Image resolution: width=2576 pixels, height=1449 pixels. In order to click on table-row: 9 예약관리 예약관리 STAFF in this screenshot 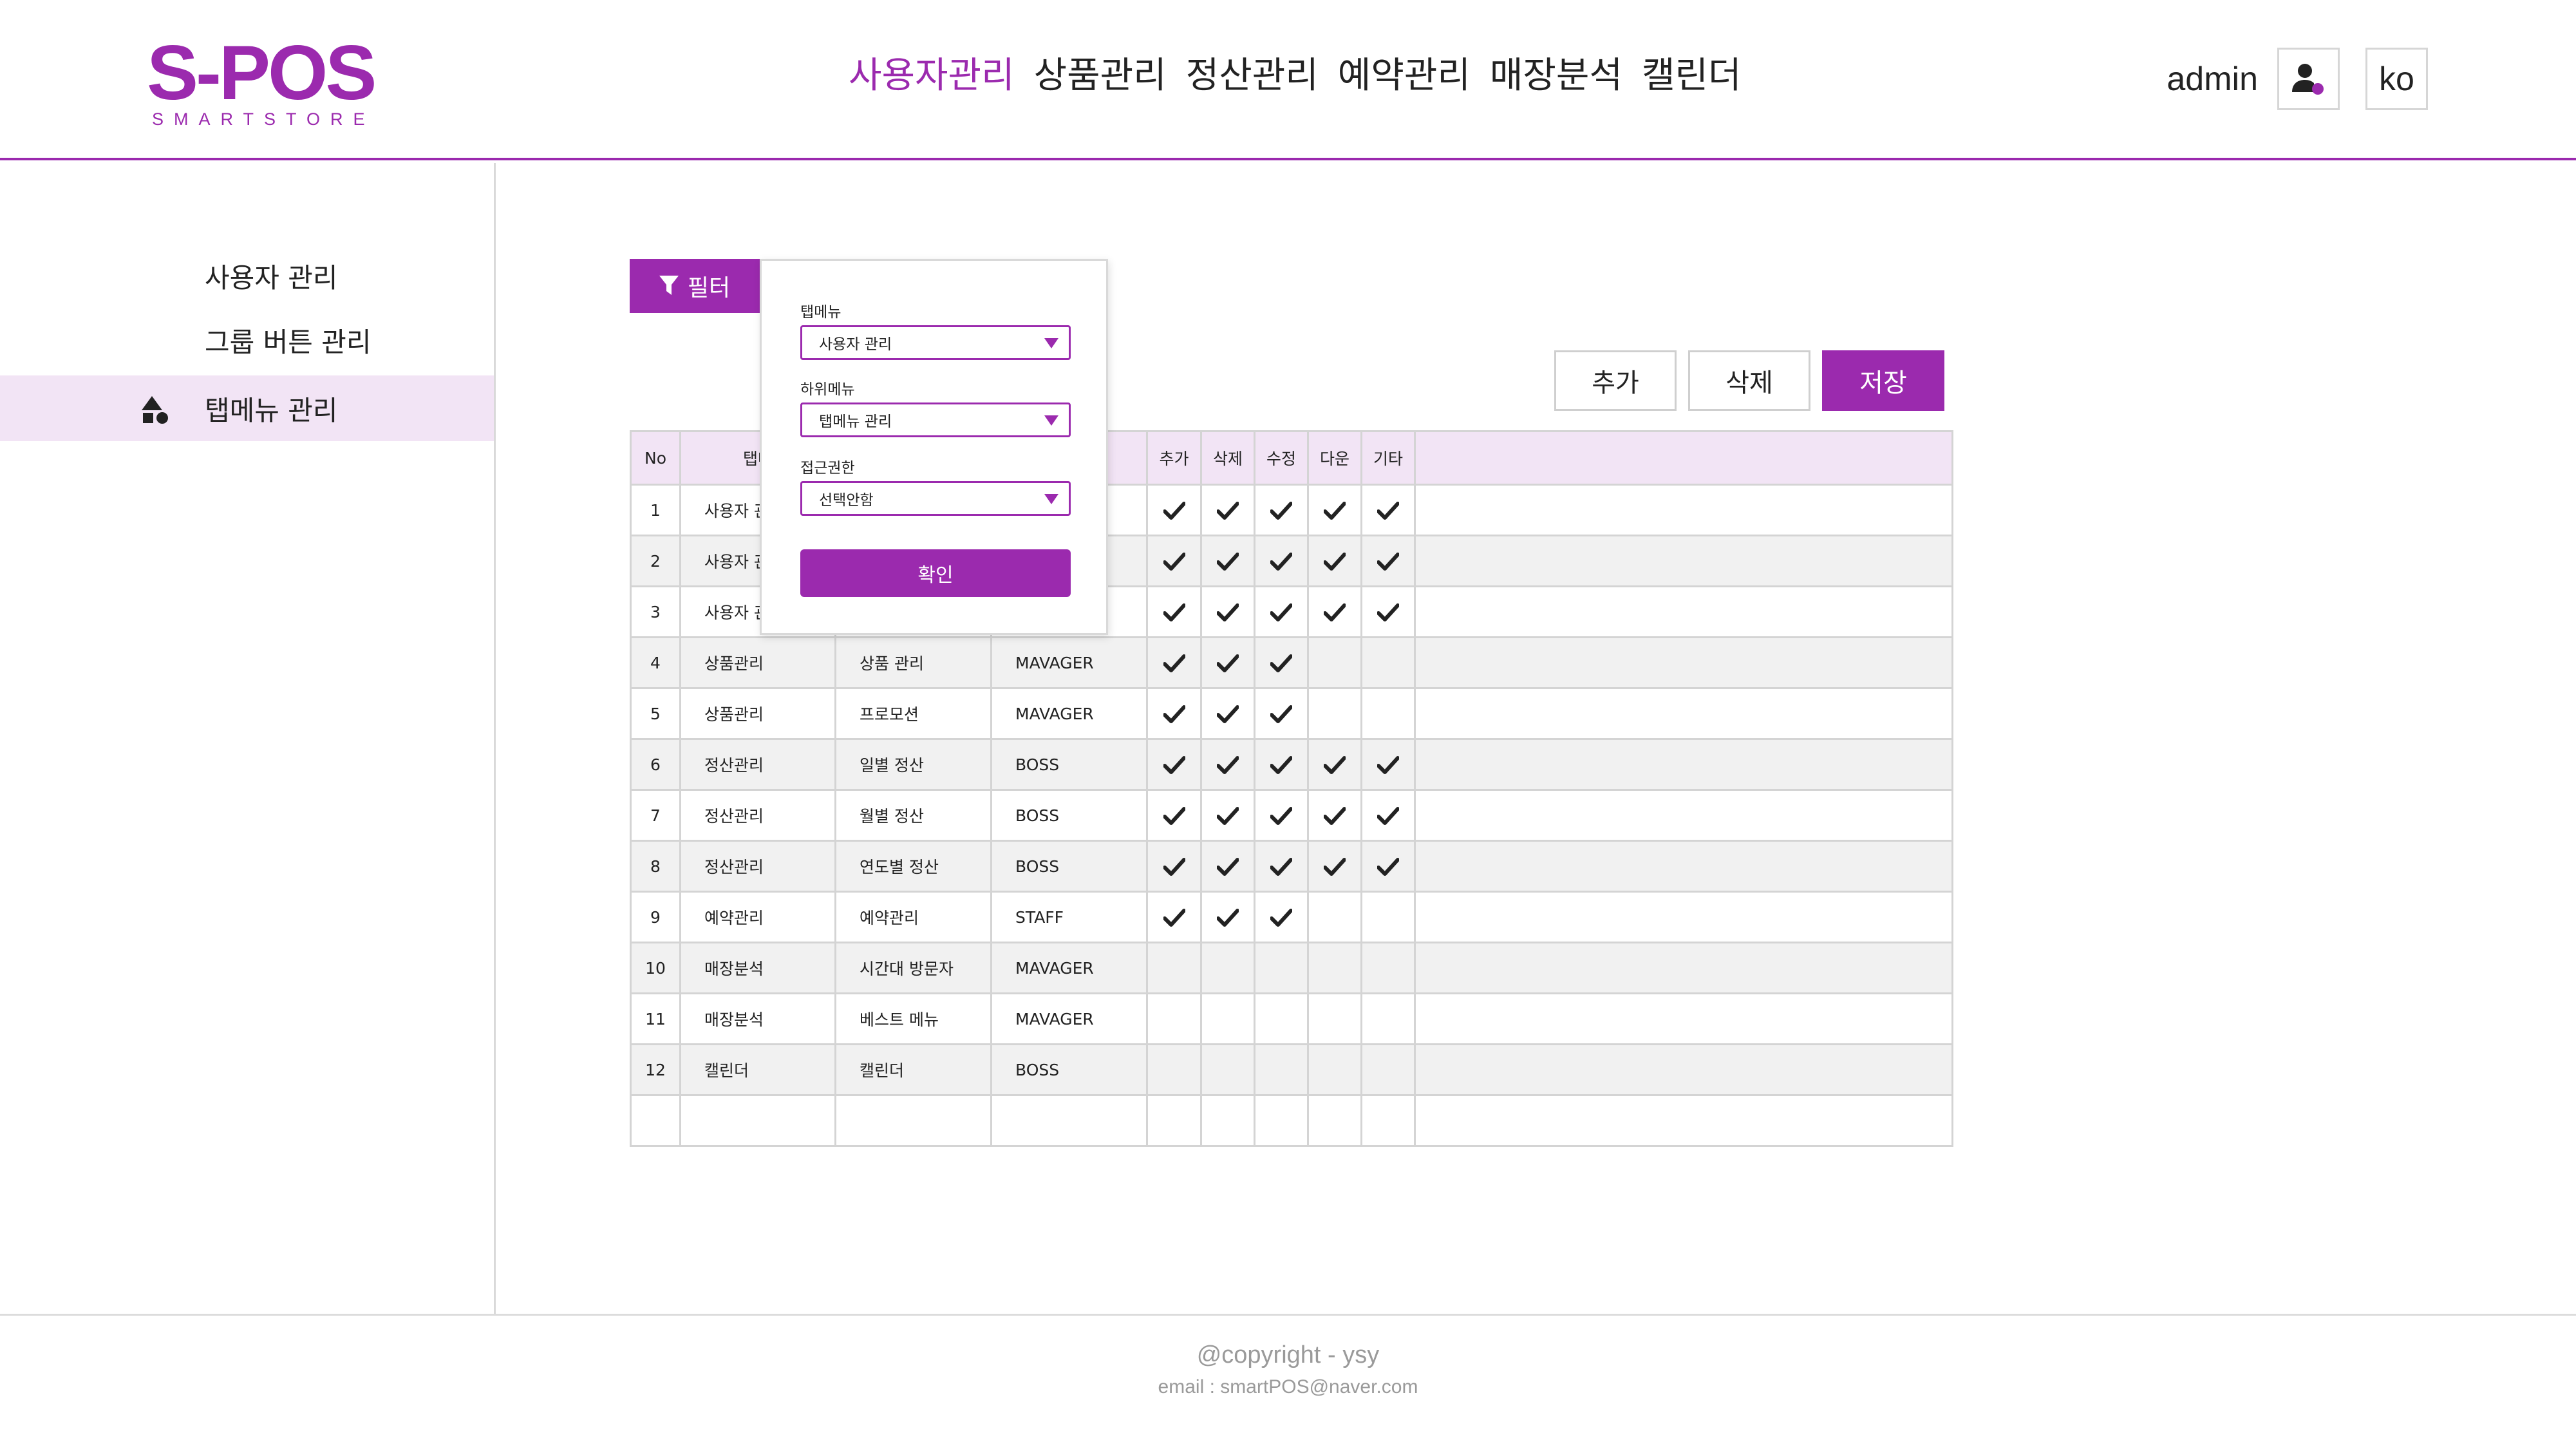, I will do `click(1291, 917)`.